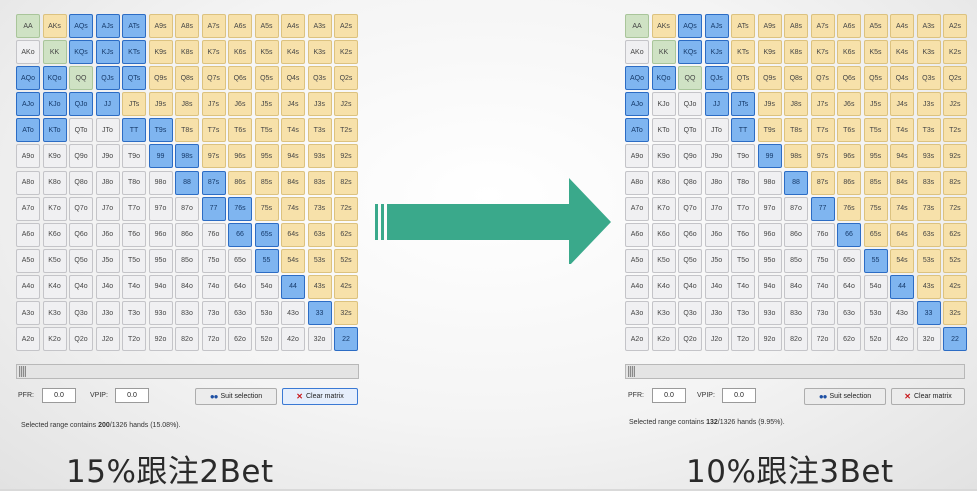 This screenshot has width=977, height=491. Describe the element at coordinates (266, 26) in the screenshot. I see `hand-cell-a5s: A5s` at that location.